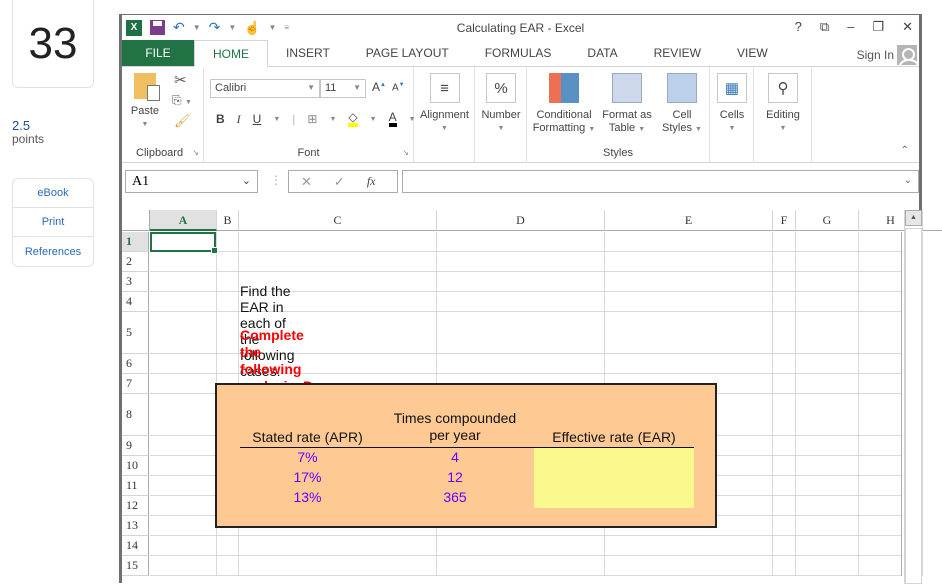 The width and height of the screenshot is (942, 584). I want to click on increase-font-icon: A▲, so click(379, 87).